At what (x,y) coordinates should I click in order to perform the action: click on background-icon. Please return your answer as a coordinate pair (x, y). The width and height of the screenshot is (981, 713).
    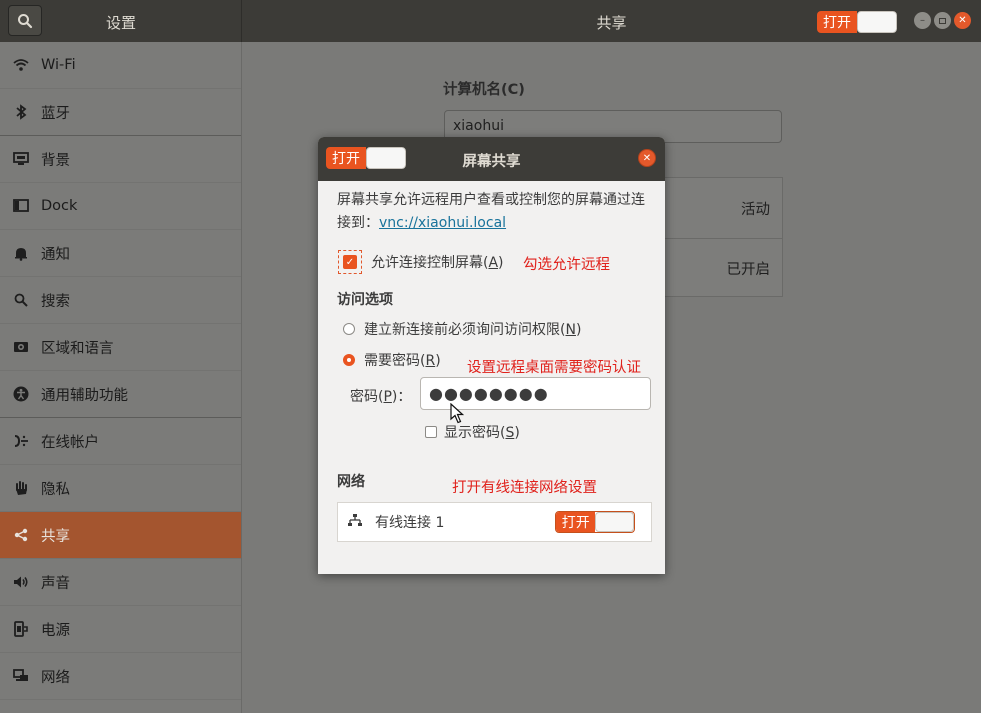
    Looking at the image, I should click on (21, 159).